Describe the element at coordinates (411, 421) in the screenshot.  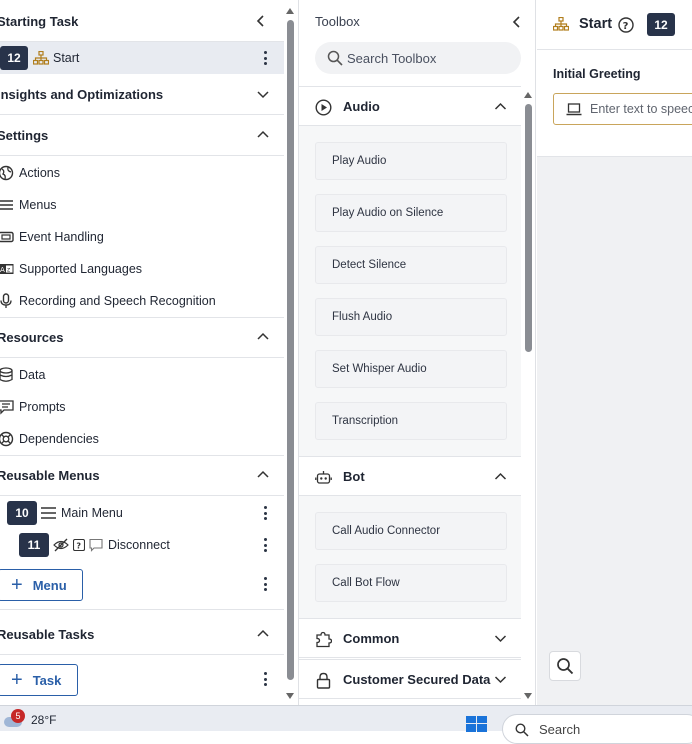
I see `toolbox-item-transcription: Transcription` at that location.